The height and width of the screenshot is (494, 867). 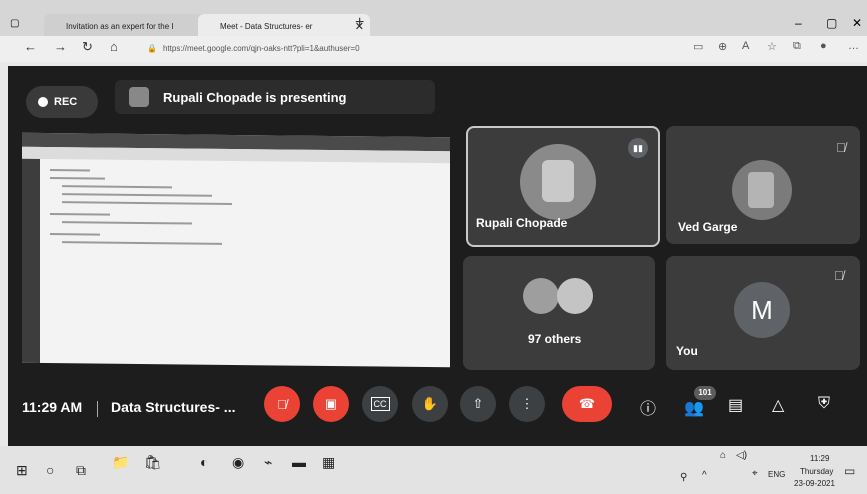 What do you see at coordinates (755, 473) in the screenshot?
I see `location-icon: ⌖` at bounding box center [755, 473].